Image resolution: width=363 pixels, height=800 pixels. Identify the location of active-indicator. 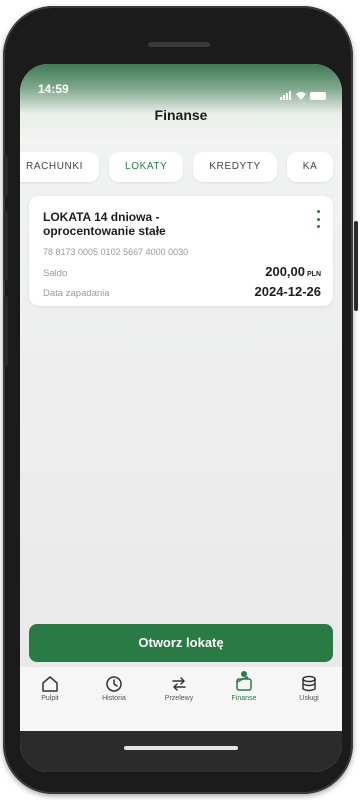
(244, 674).